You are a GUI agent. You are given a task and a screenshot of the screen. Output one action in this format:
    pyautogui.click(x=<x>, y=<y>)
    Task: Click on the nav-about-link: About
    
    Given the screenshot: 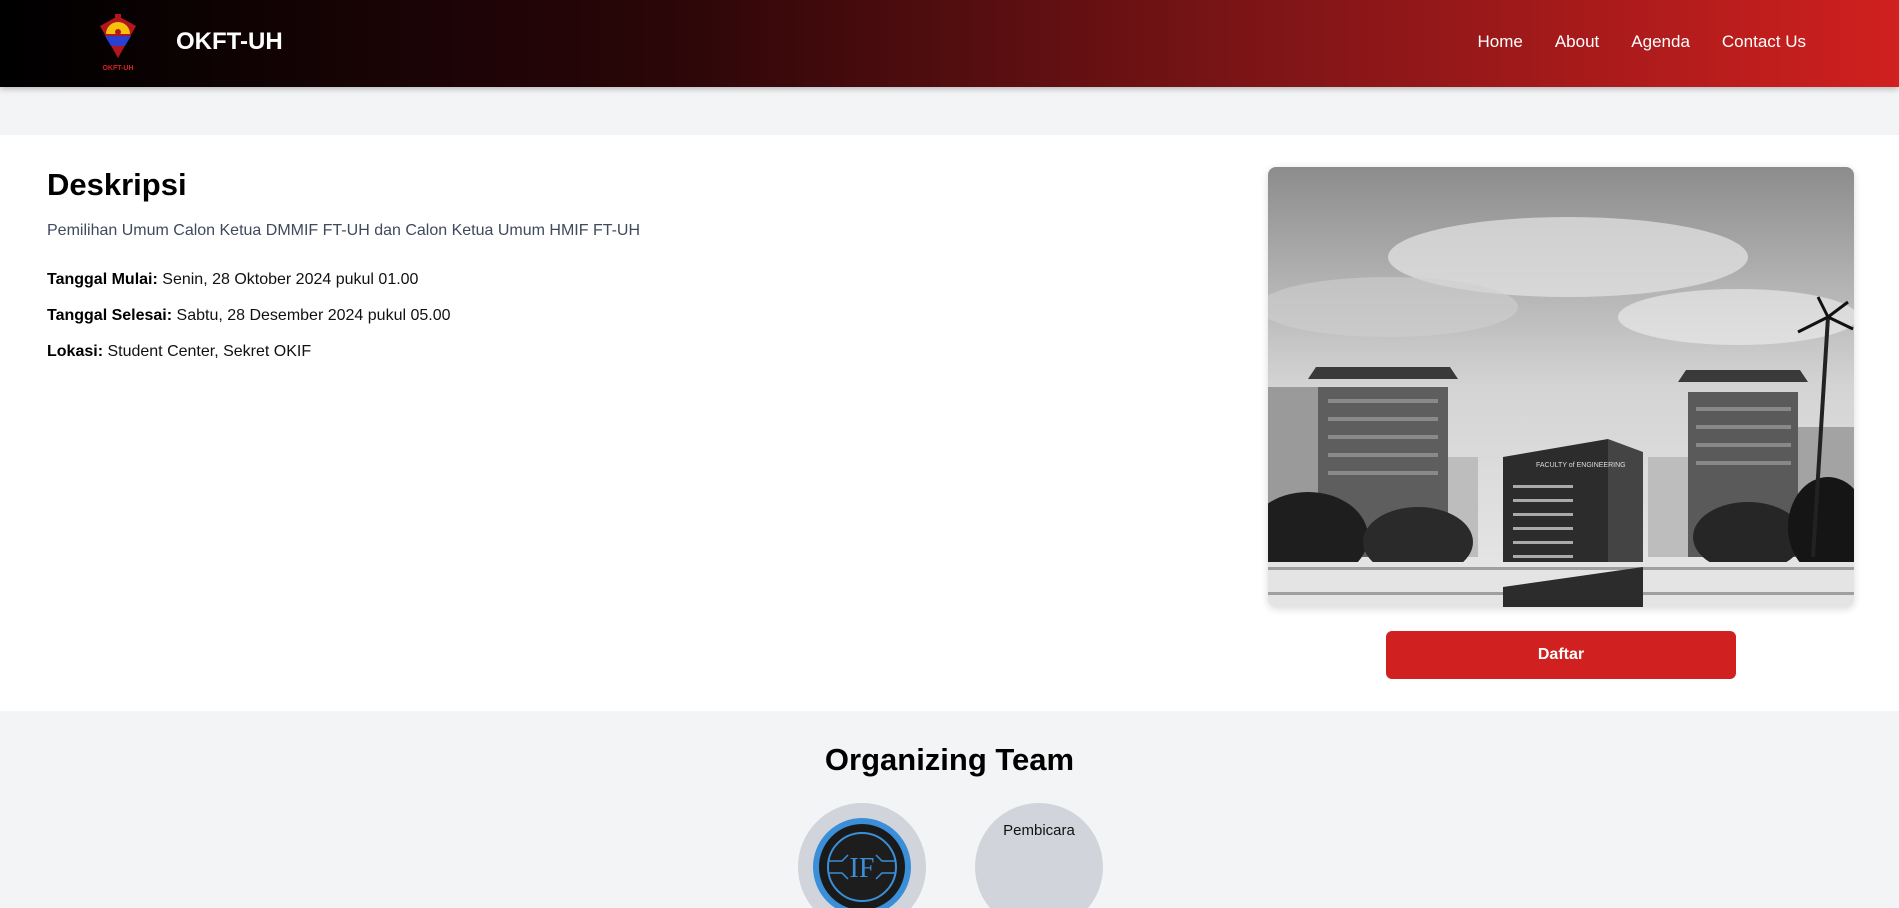 What is the action you would take?
    pyautogui.click(x=1577, y=42)
    